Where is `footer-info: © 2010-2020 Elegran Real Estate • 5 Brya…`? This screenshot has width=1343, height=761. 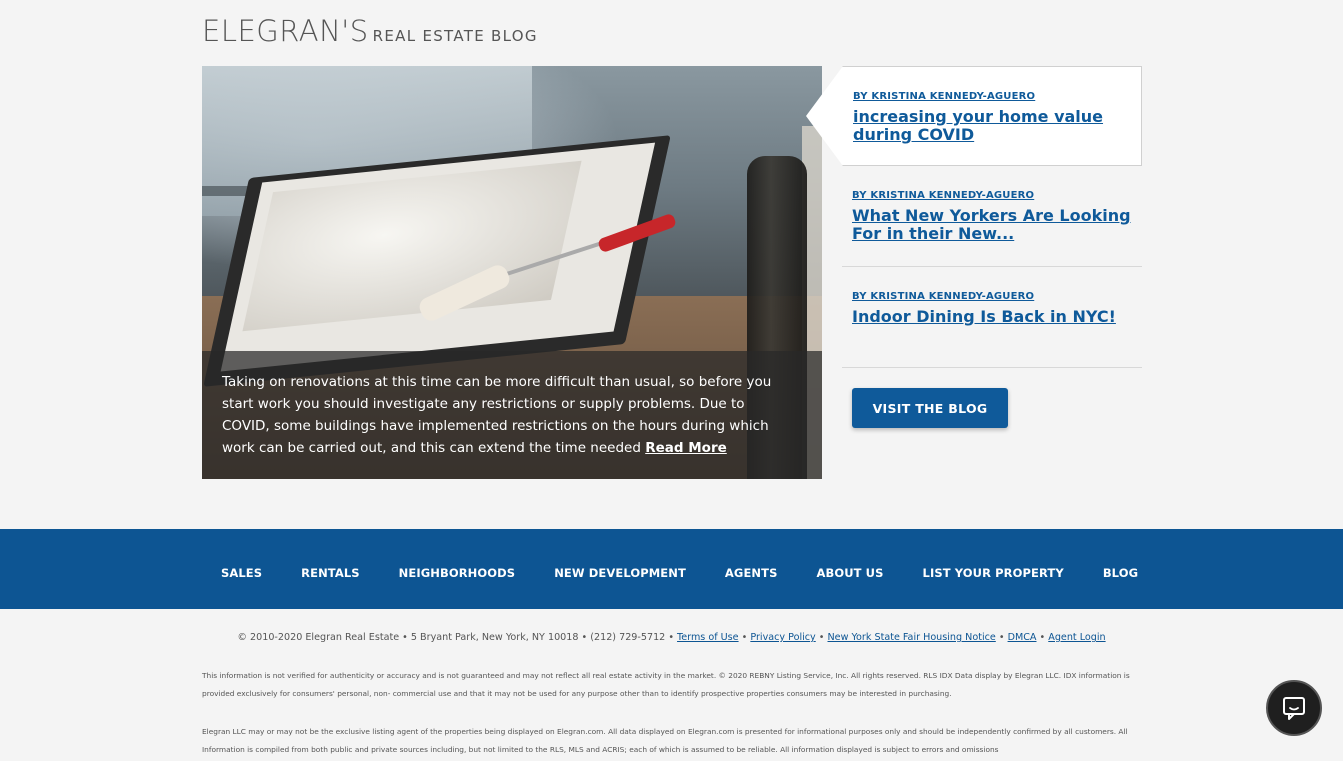
footer-info: © 2010-2020 Elegran Real Estate • 5 Brya… is located at coordinates (671, 637).